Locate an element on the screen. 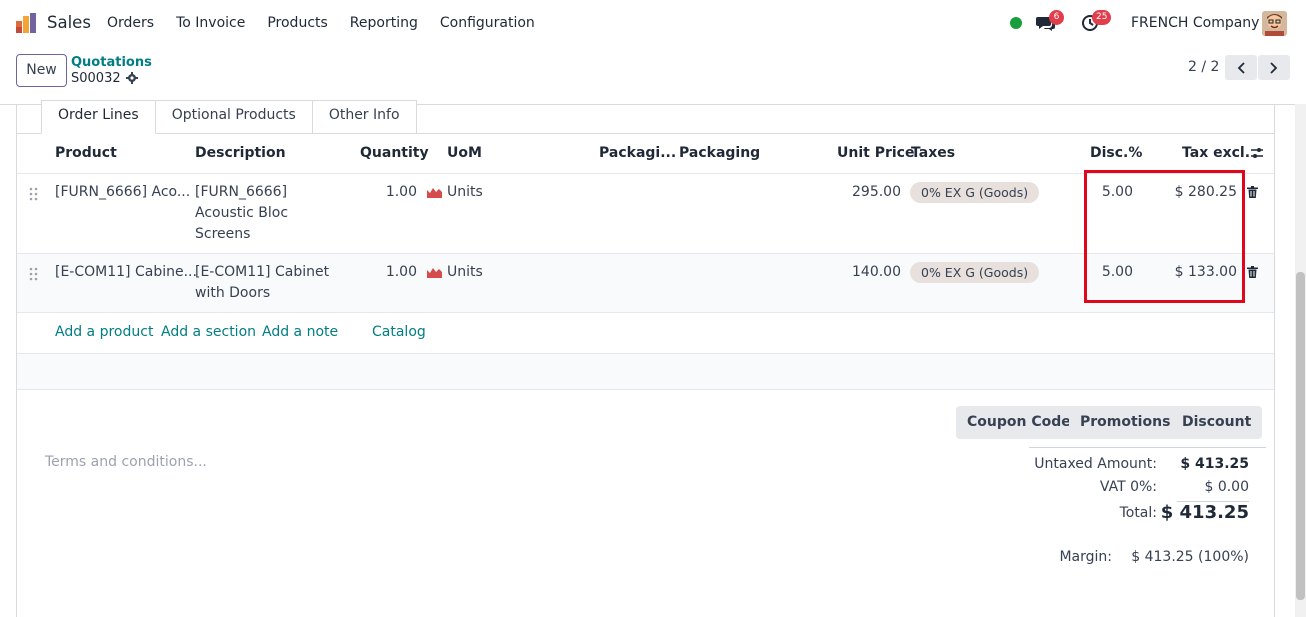 The width and height of the screenshot is (1306, 617). catalog-link: Catalog is located at coordinates (399, 332).